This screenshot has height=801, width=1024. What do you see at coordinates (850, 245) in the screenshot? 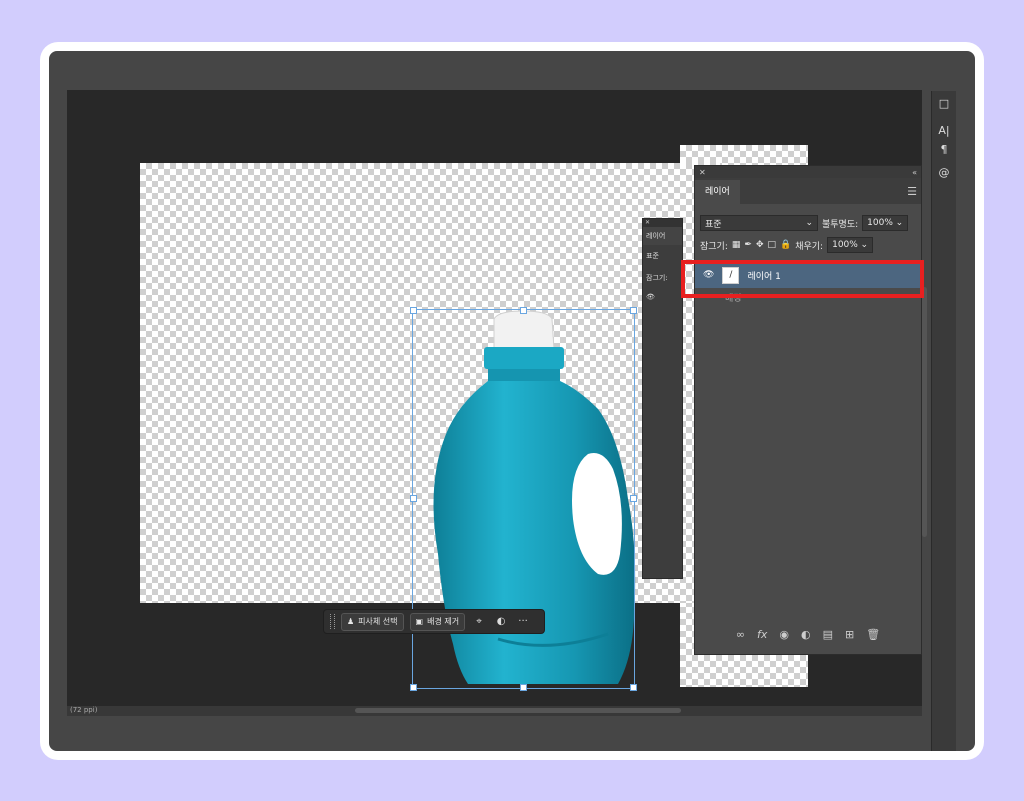
I see `fill-input: 100% ⌄` at bounding box center [850, 245].